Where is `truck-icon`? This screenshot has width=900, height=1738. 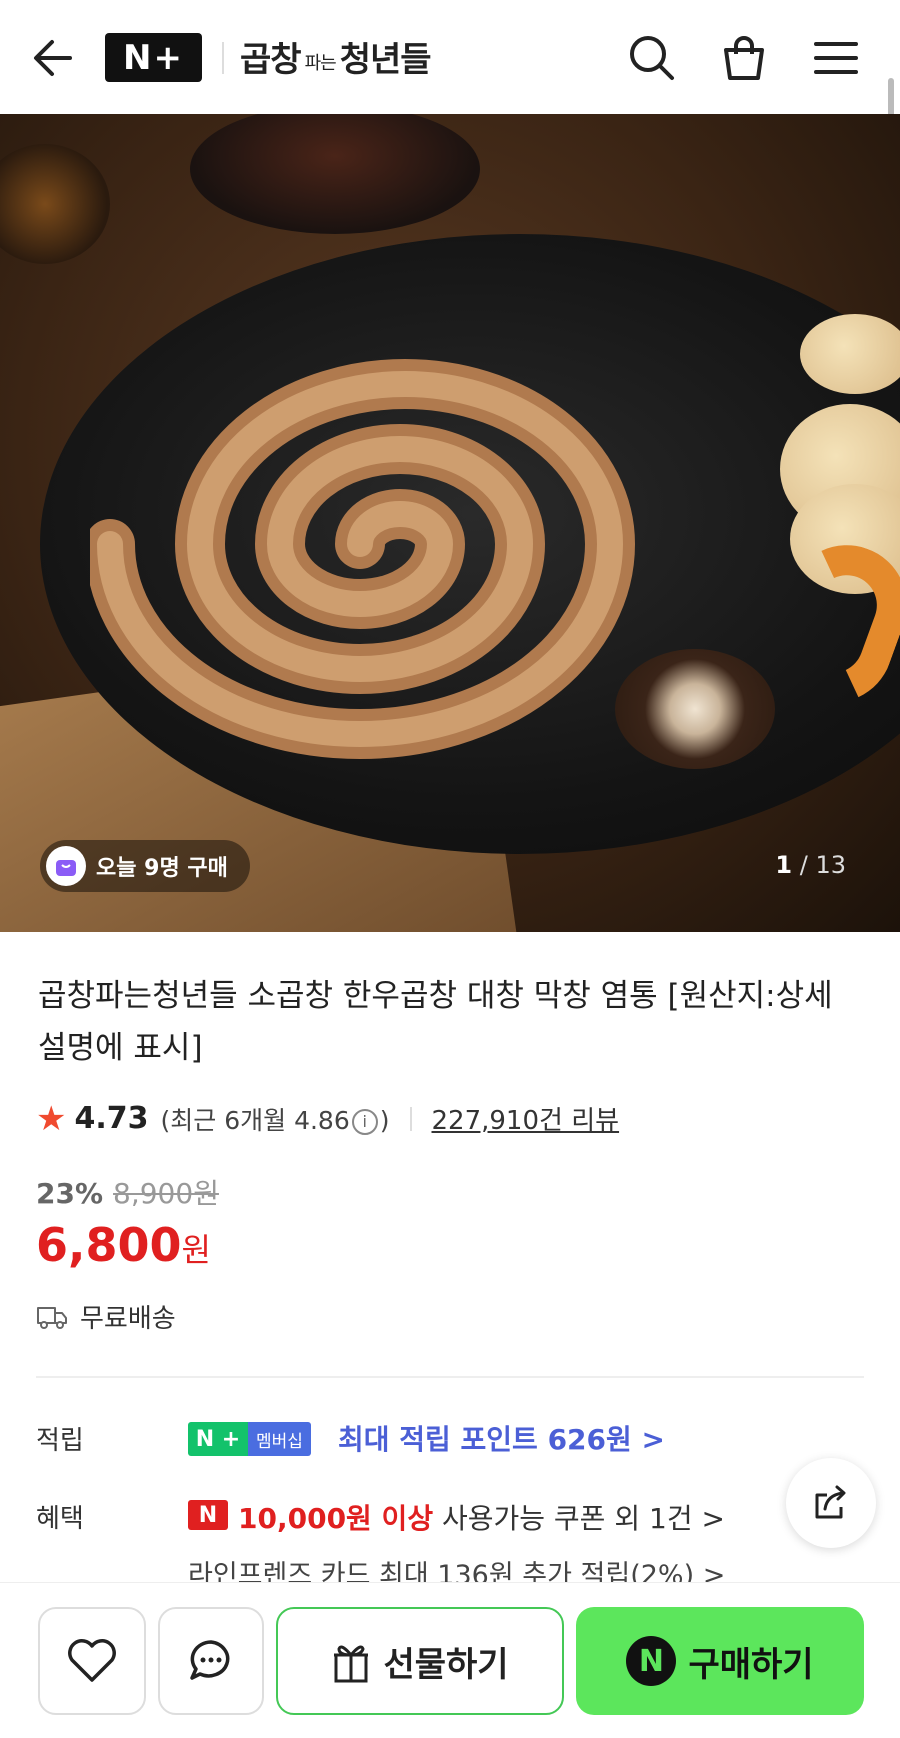 truck-icon is located at coordinates (52, 1317).